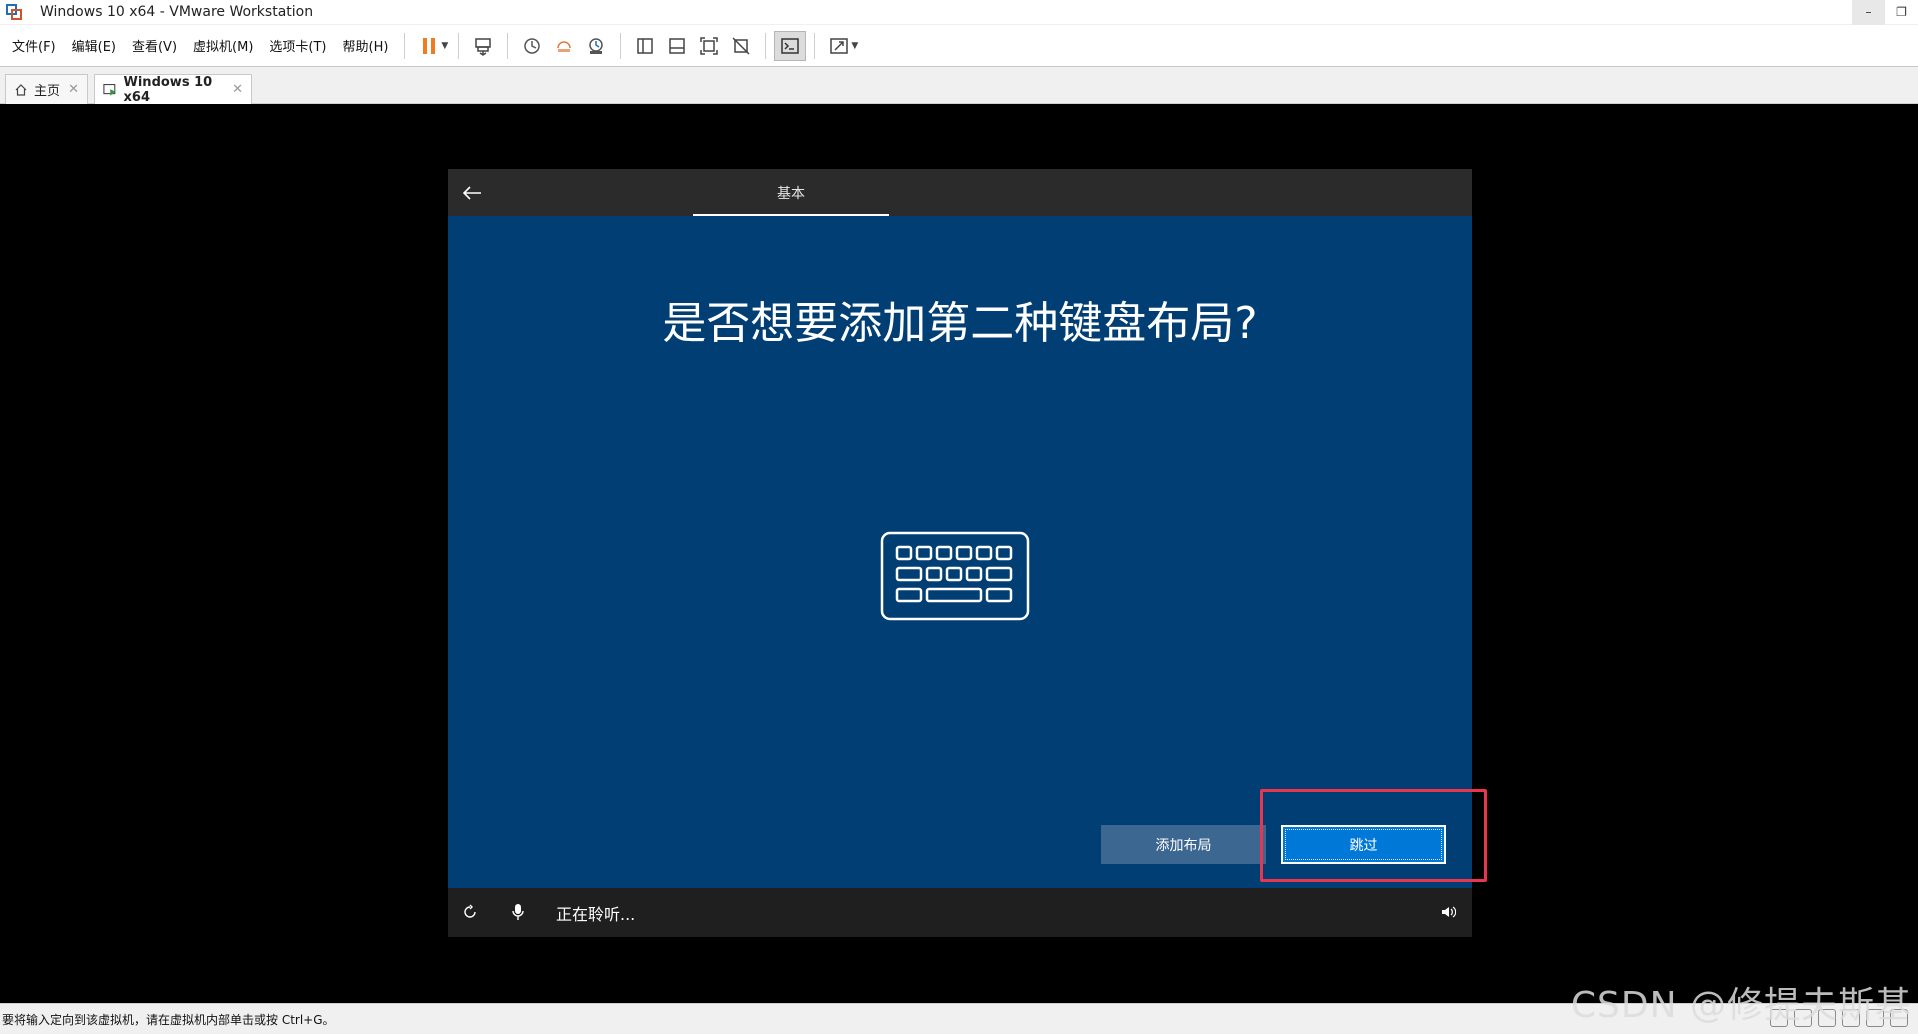  Describe the element at coordinates (168, 1020) in the screenshot. I see `status-message: 要将输入定向到该虚拟机，请在虚拟机内部单击或按 Ctrl+G。` at that location.